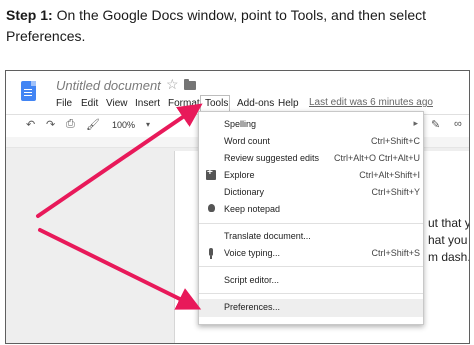  Describe the element at coordinates (435, 124) in the screenshot. I see `pencil-icon: ✎` at that location.